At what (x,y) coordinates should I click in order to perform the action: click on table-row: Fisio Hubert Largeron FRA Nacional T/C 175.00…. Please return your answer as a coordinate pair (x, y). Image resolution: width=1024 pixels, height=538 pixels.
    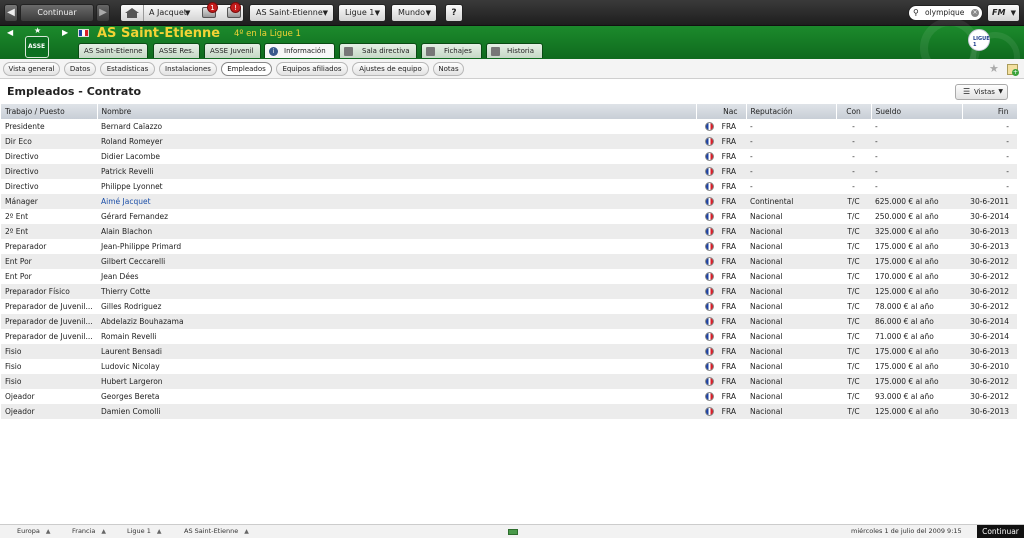
    Looking at the image, I should click on (509, 381).